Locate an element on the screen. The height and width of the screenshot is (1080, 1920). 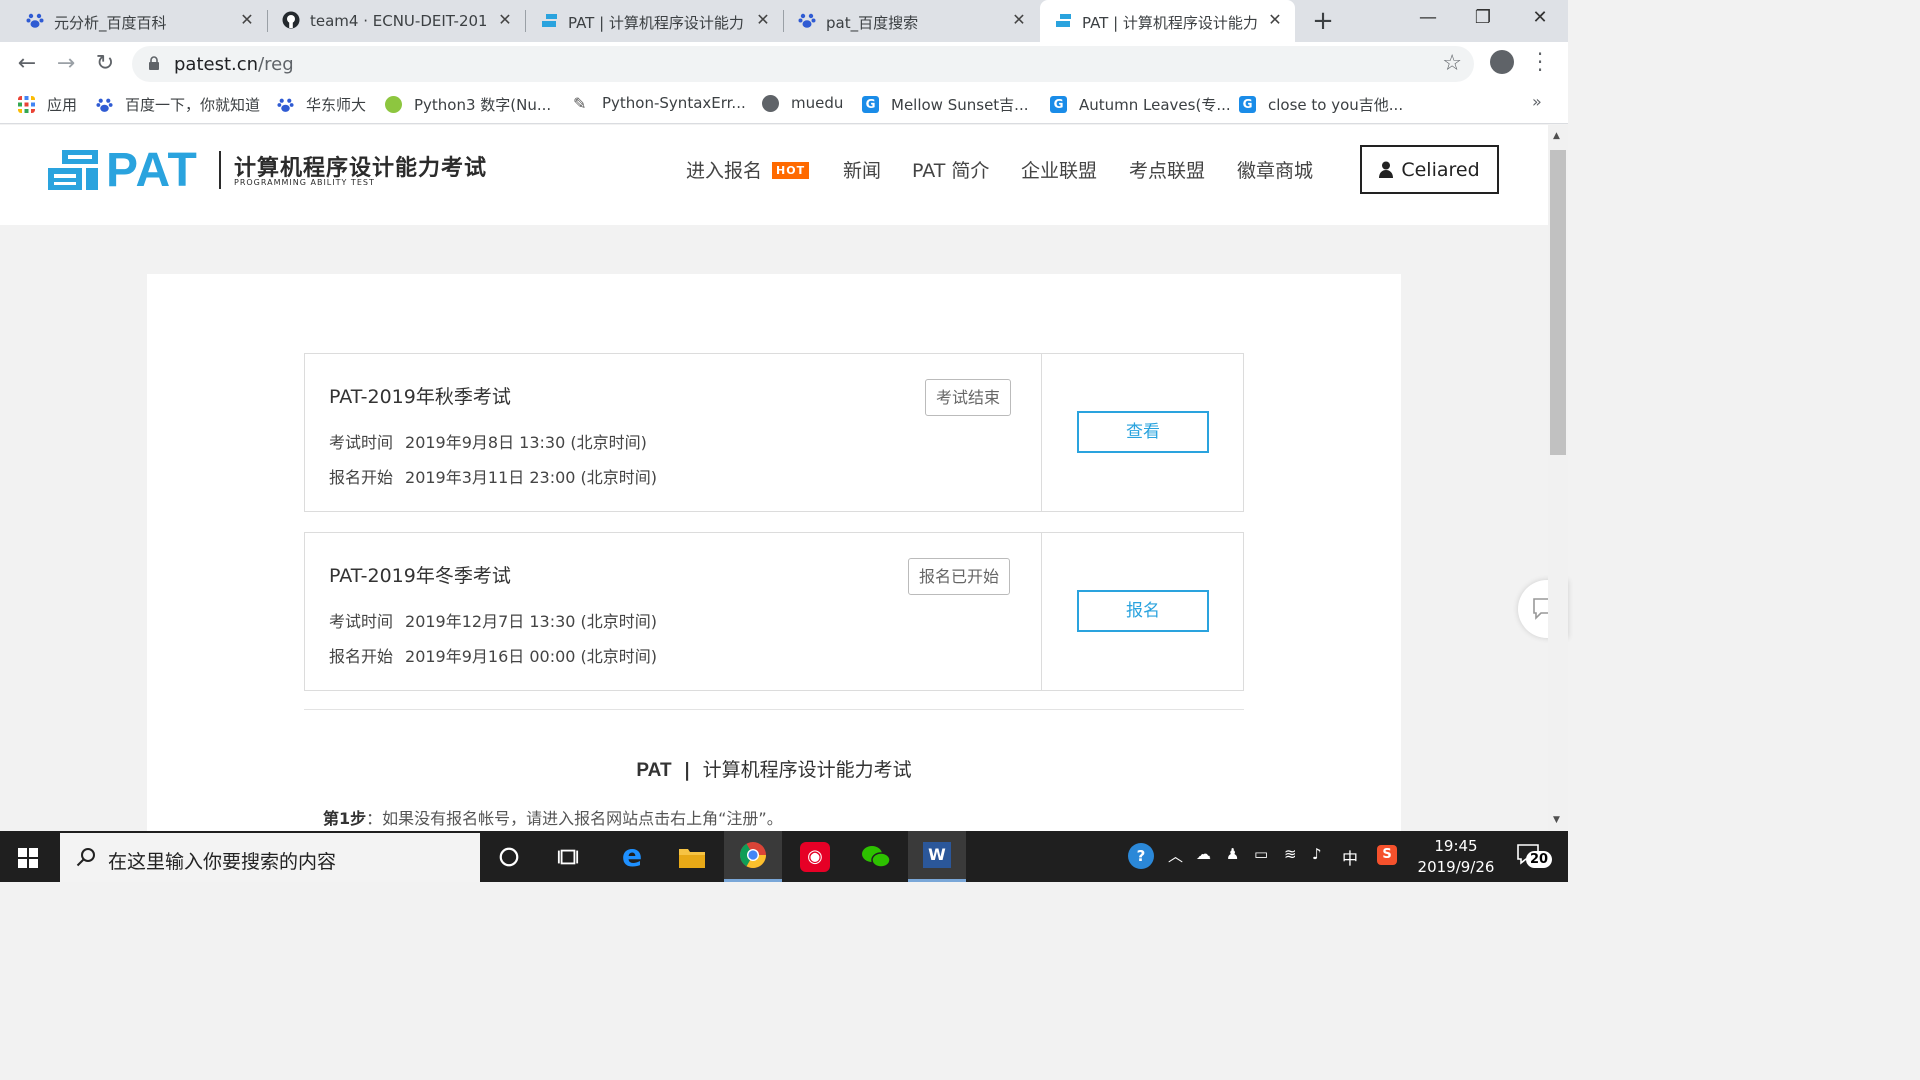
scroll-down-arrow-icon: ▼ is located at coordinates (1556, 820).